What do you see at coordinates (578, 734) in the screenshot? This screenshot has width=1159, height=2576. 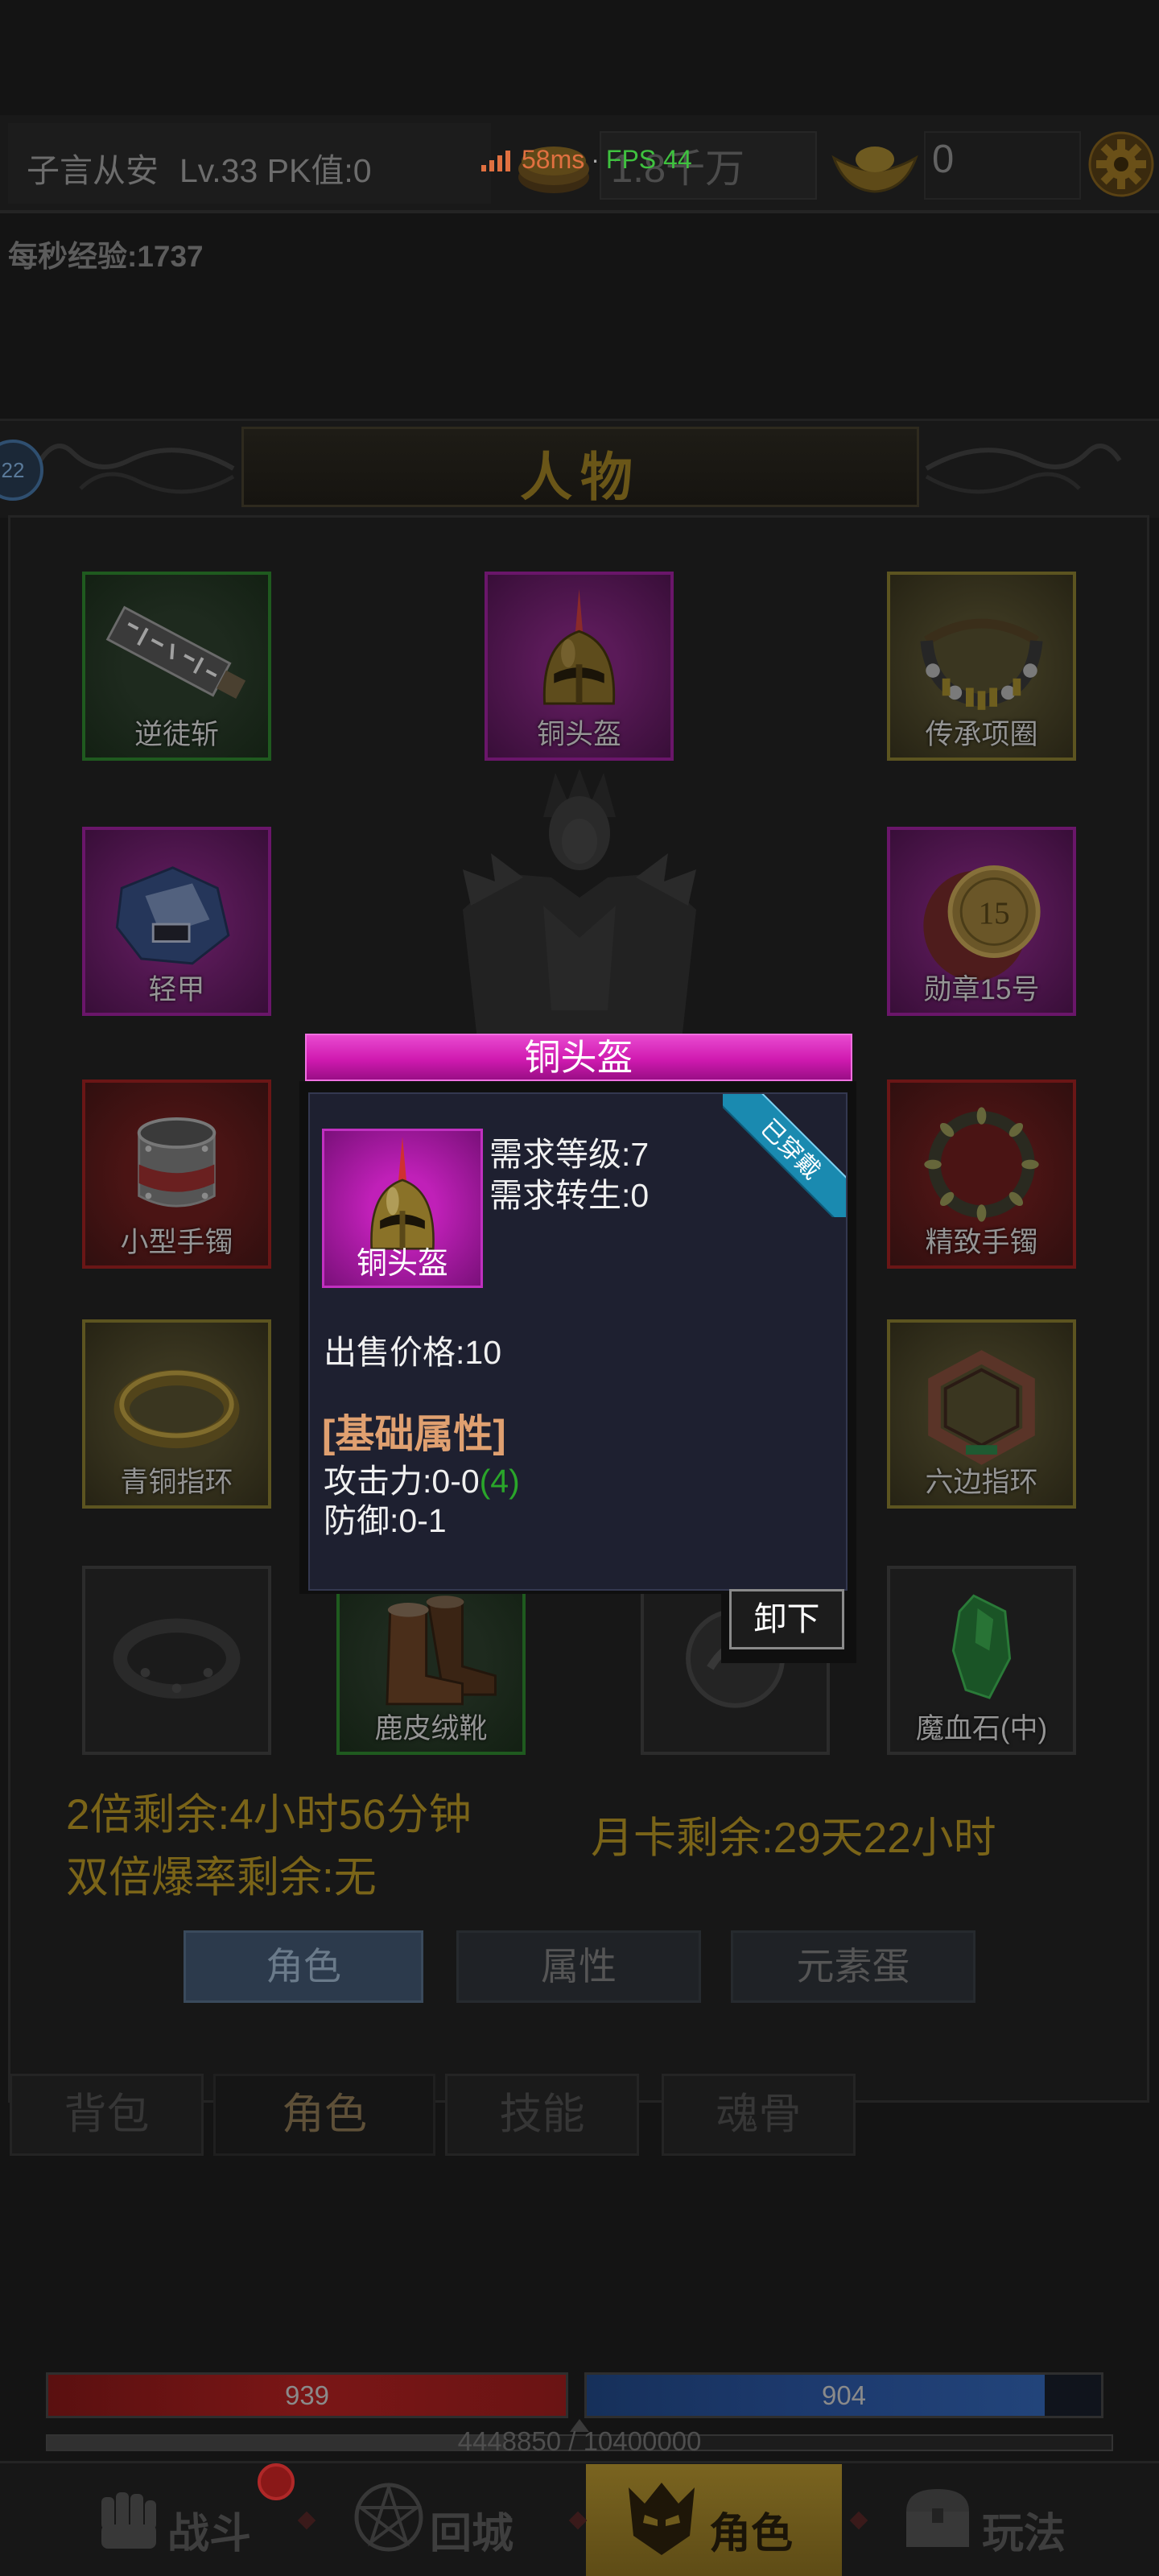 I see `equip-slot-label: 铜头盔` at bounding box center [578, 734].